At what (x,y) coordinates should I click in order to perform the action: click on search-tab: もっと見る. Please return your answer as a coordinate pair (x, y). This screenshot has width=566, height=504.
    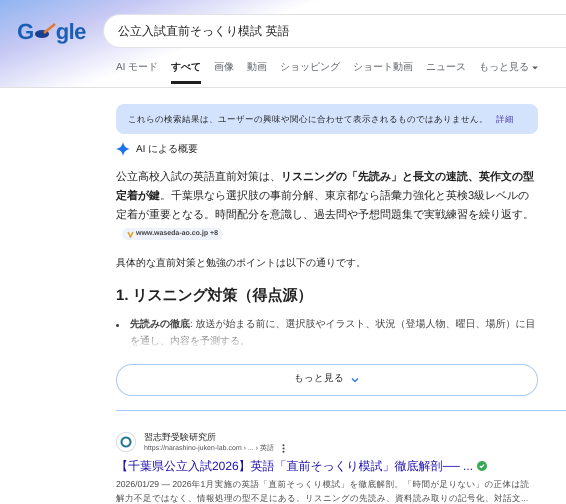
    Looking at the image, I should click on (509, 72).